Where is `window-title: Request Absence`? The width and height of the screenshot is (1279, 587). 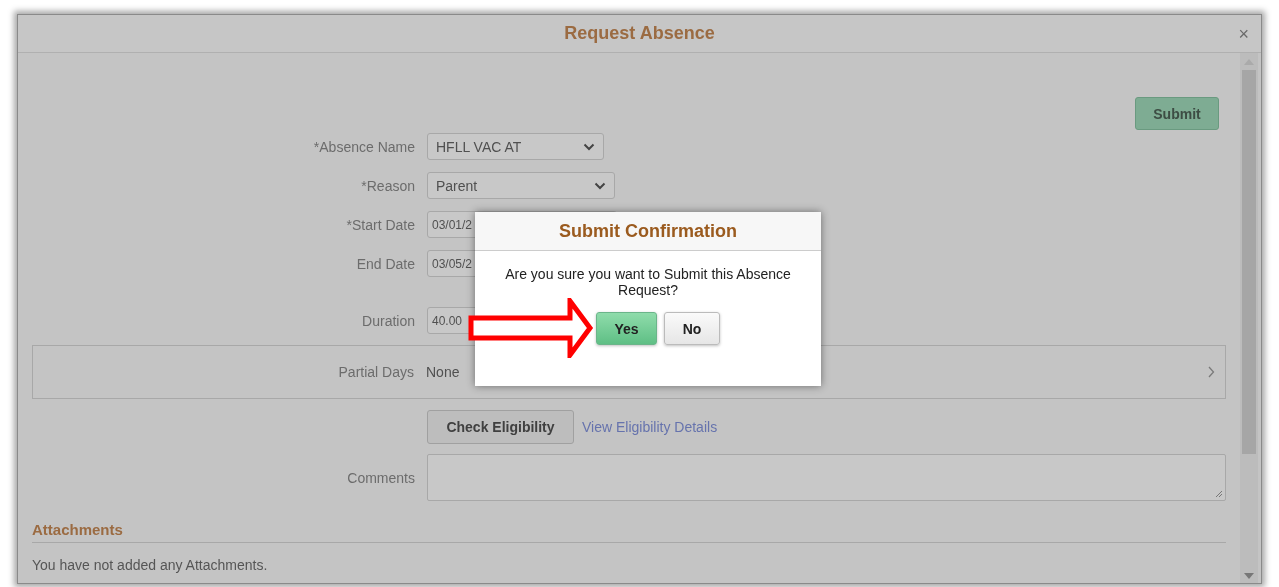
window-title: Request Absence is located at coordinates (639, 33).